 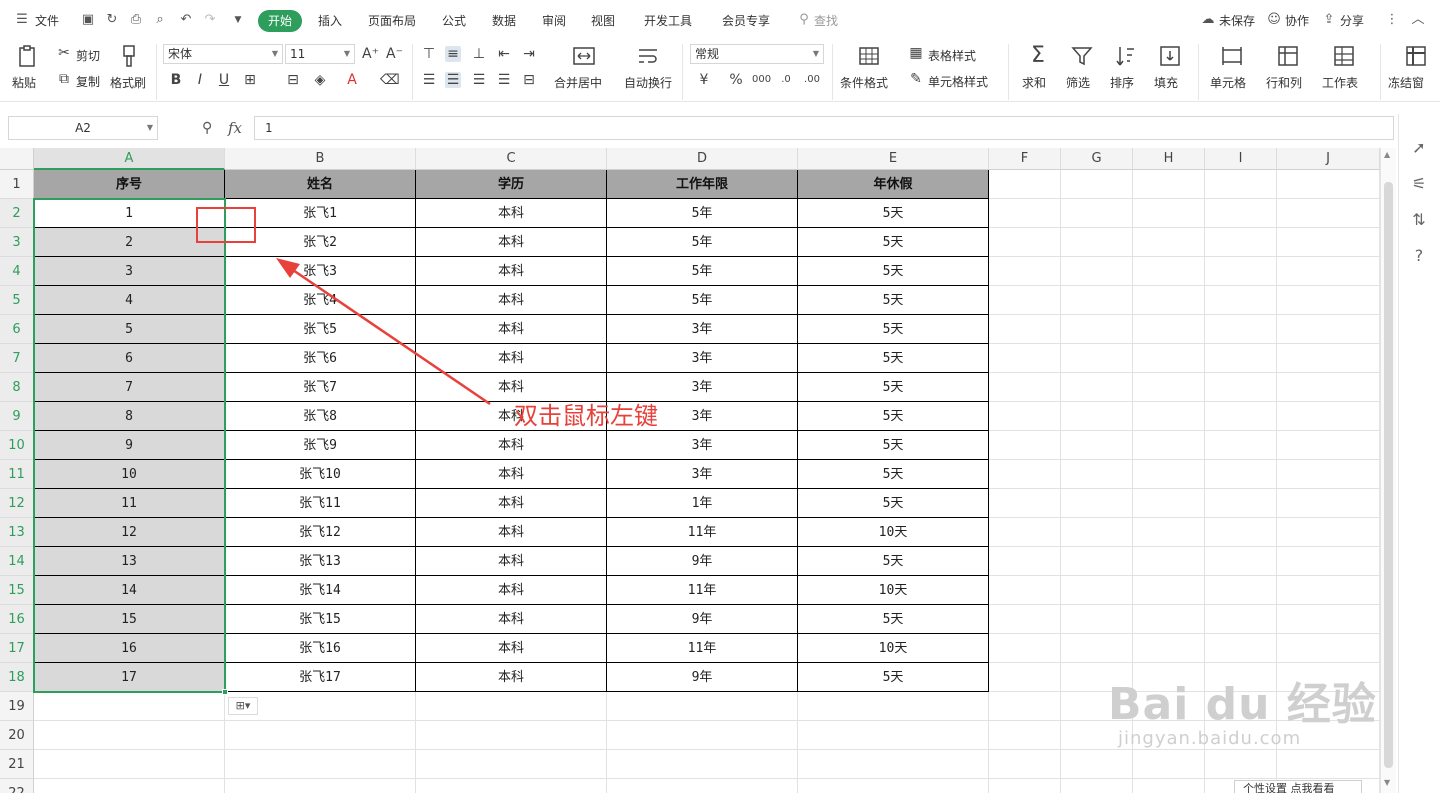 I want to click on row-header-15: 15, so click(x=17, y=590).